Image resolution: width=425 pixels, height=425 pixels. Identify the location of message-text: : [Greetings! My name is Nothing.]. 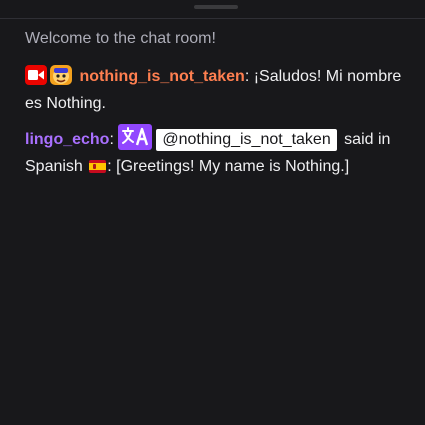
(228, 166).